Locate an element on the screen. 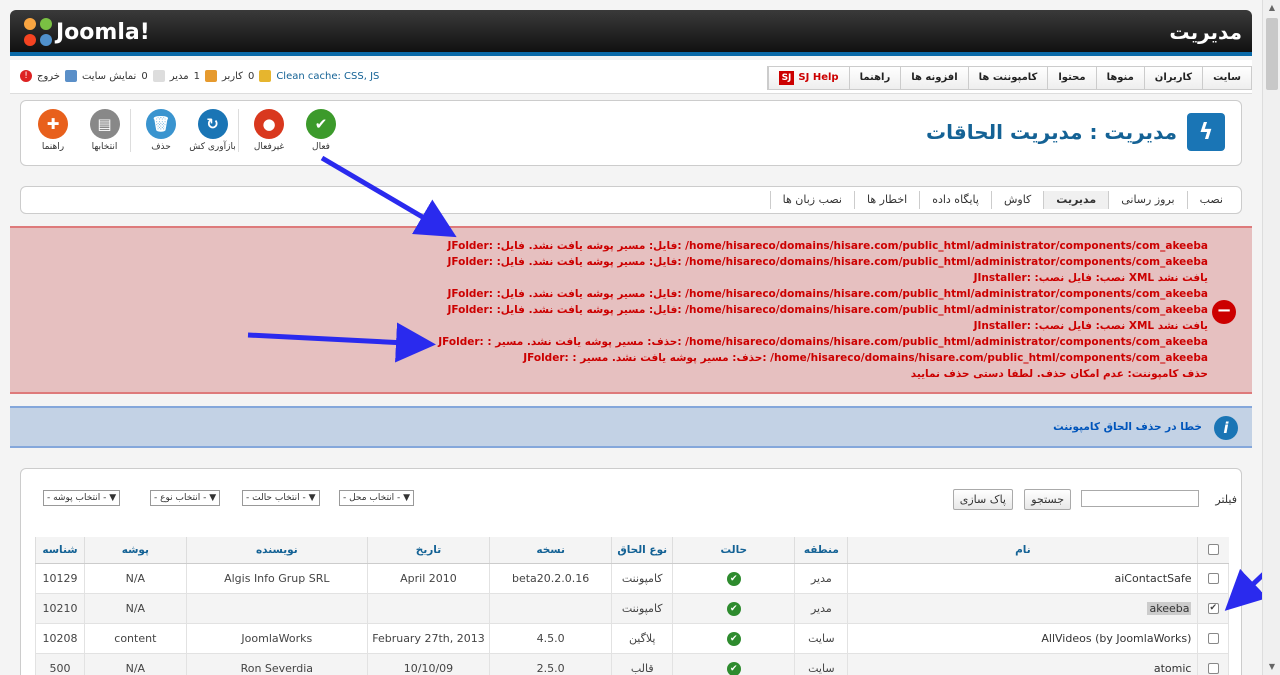 This screenshot has height=675, width=1280. toolbar-button-options: ▤ انتخابها is located at coordinates (105, 130).